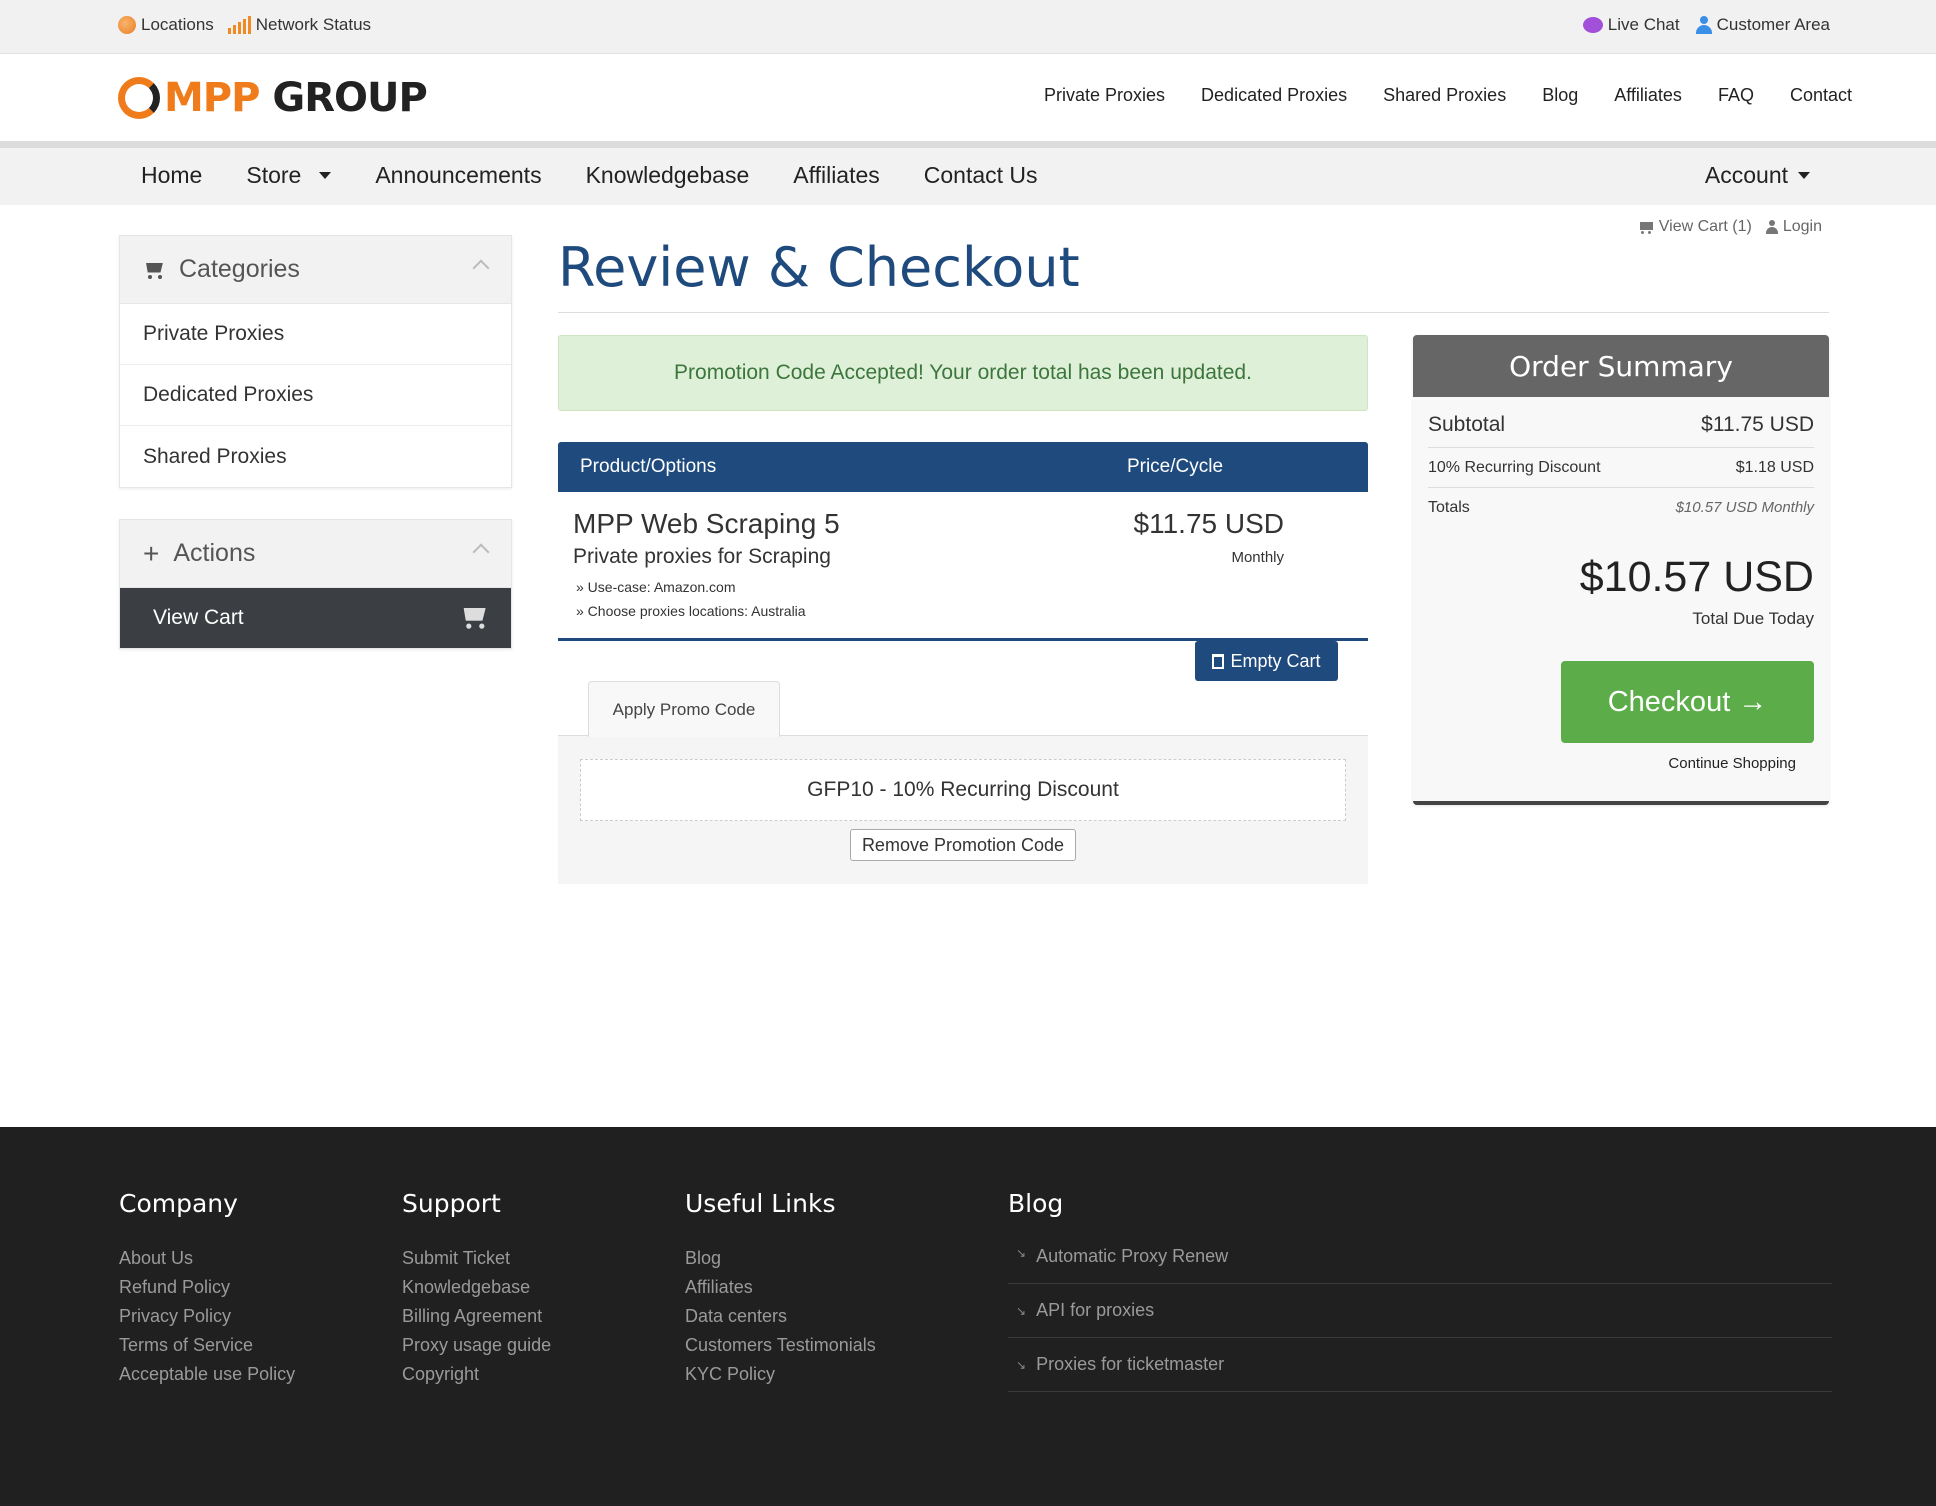 The image size is (1936, 1506). Describe the element at coordinates (1130, 1364) in the screenshot. I see `blog-post-title: Proxies for ticketmaster` at that location.